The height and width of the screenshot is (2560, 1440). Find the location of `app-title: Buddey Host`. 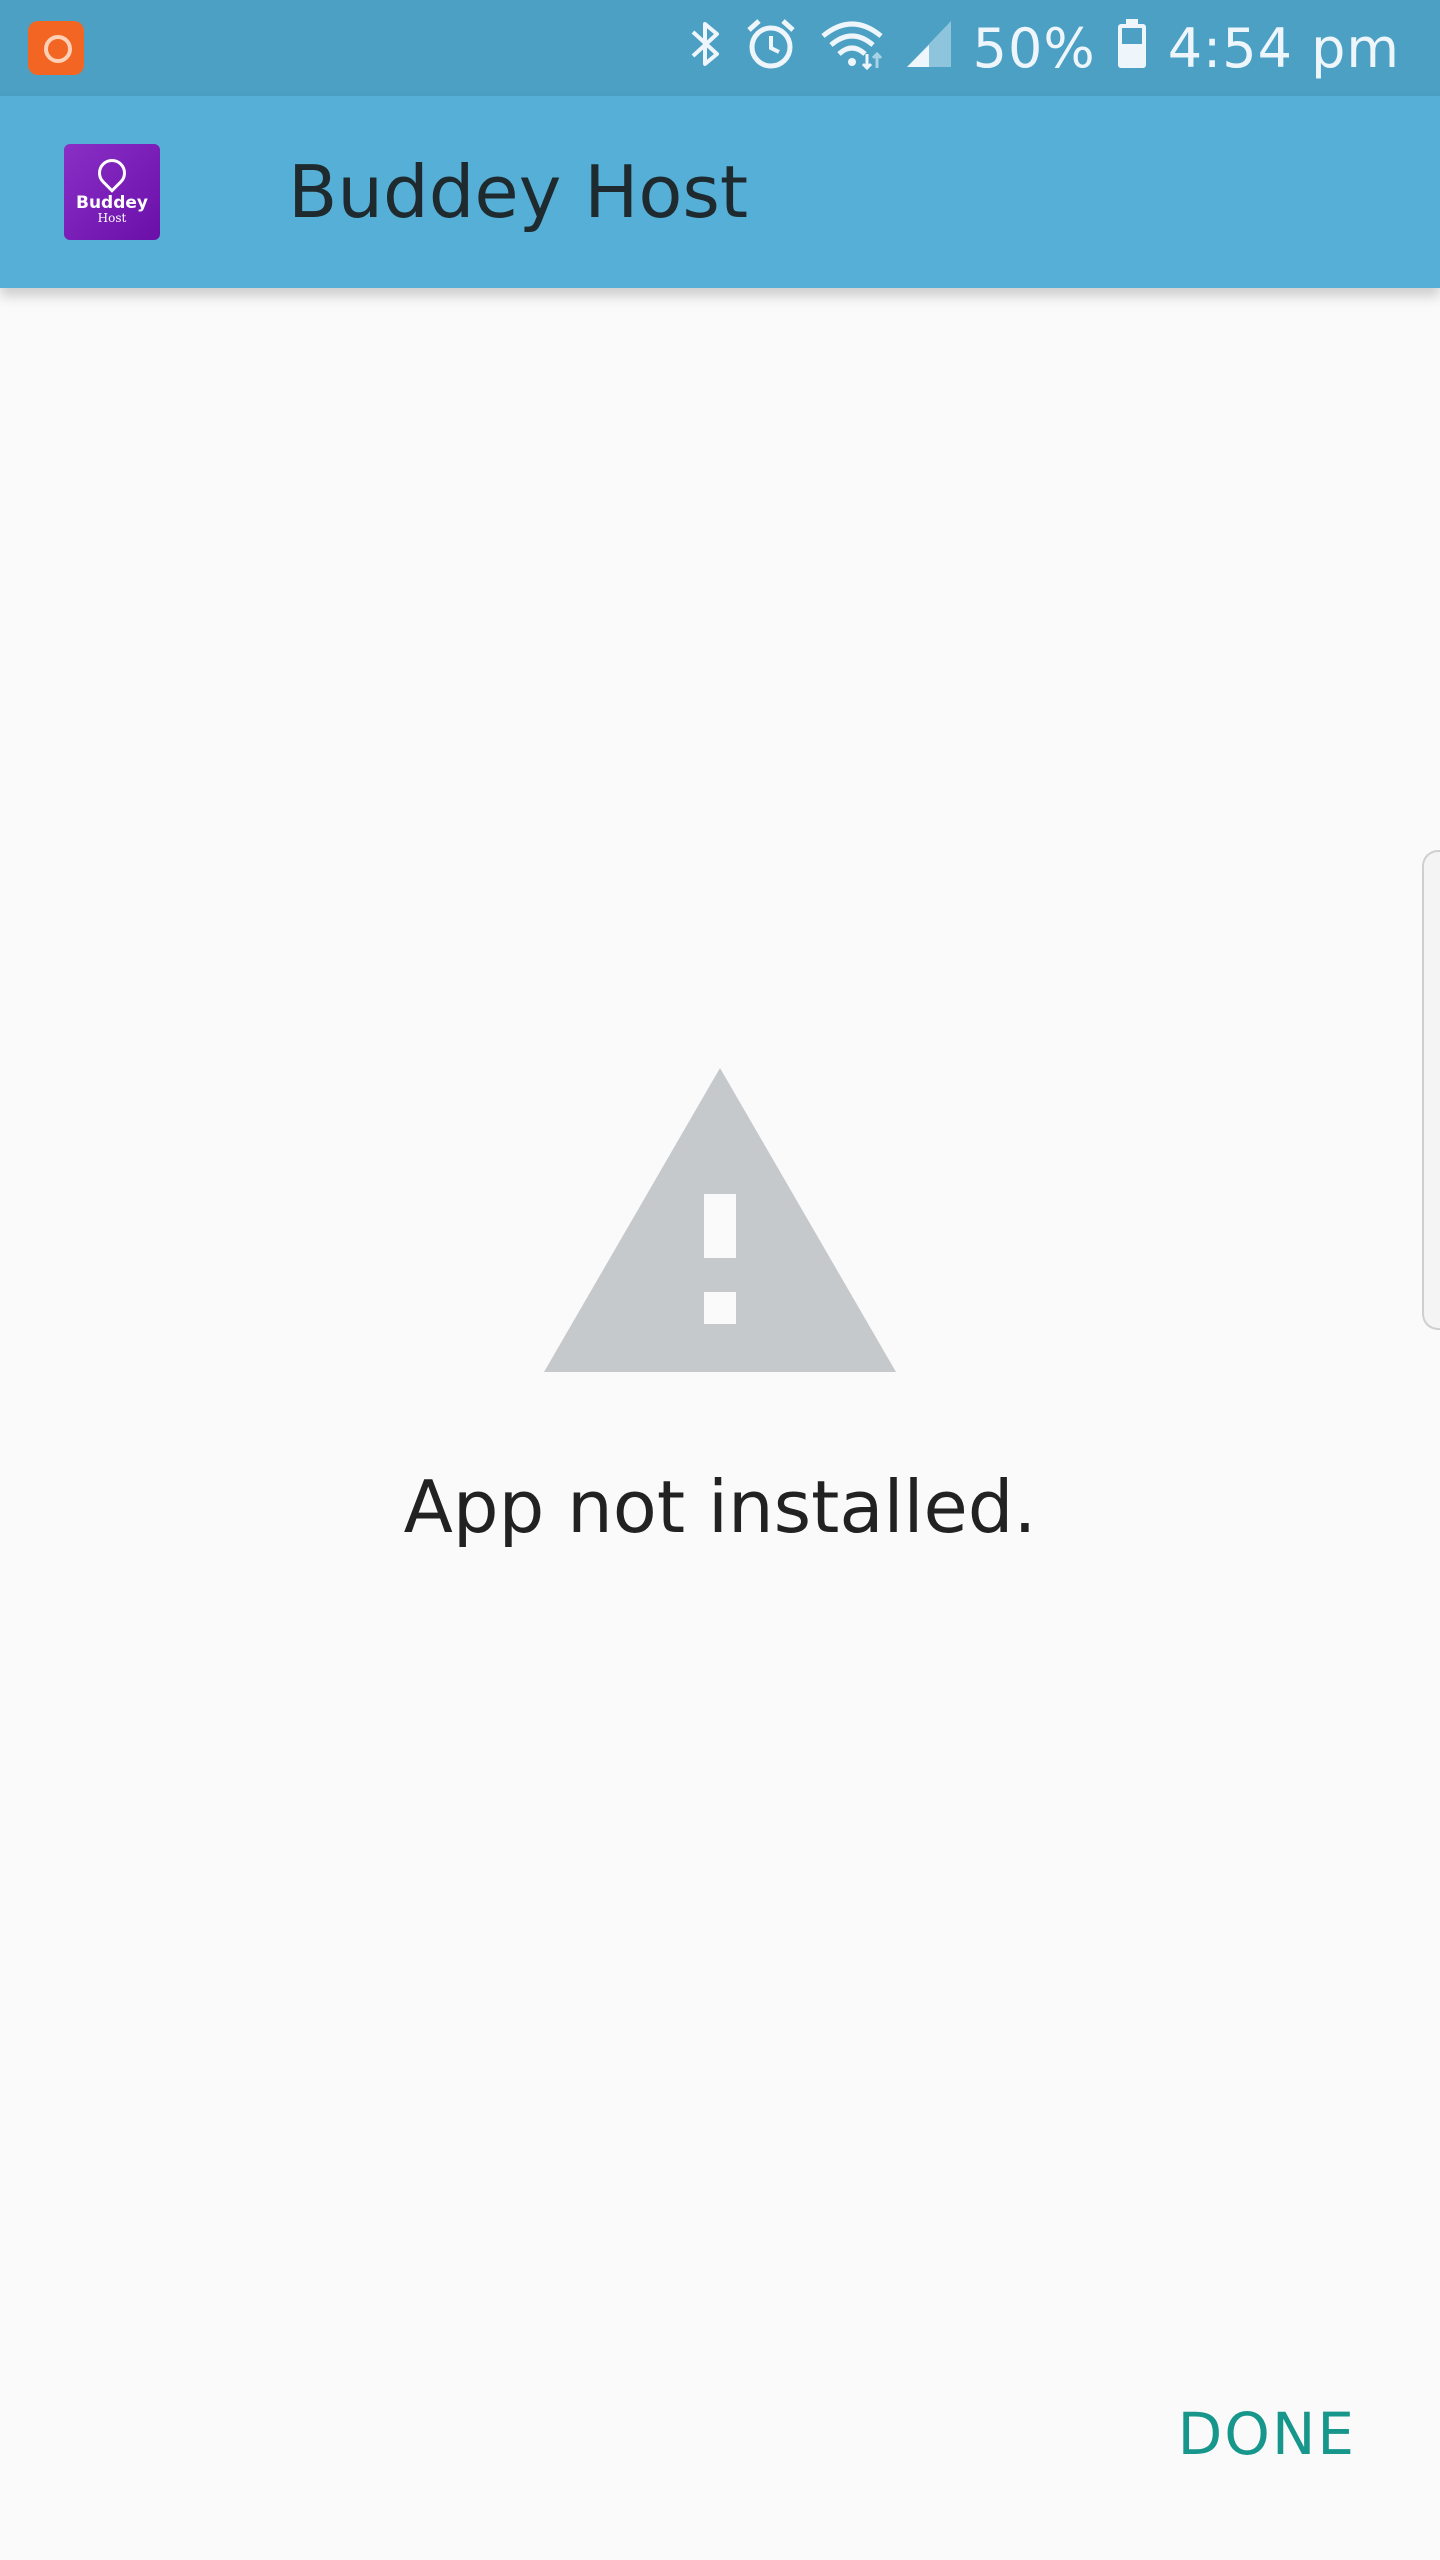

app-title: Buddey Host is located at coordinates (518, 192).